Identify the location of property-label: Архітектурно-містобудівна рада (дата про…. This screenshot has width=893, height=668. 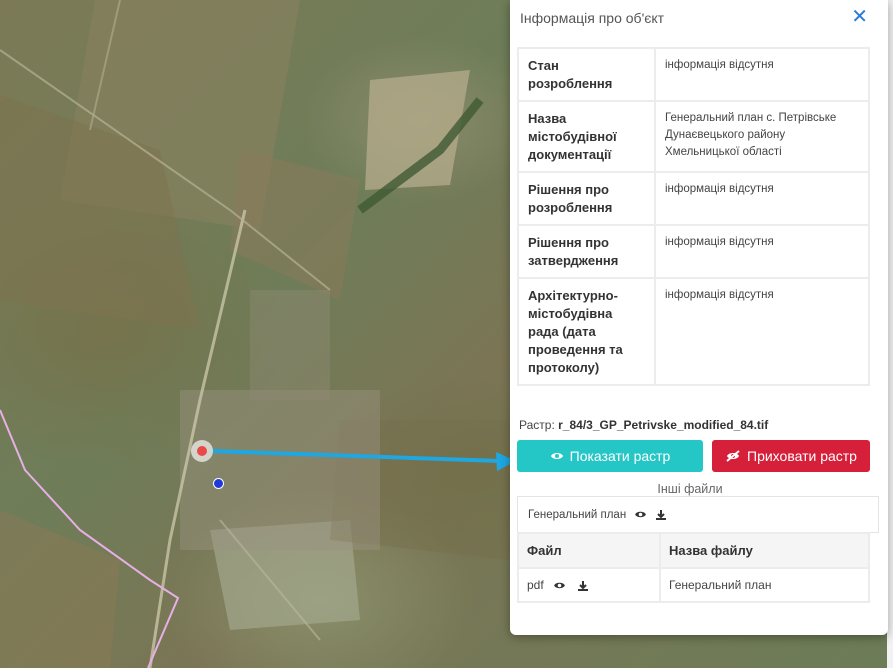
(586, 331).